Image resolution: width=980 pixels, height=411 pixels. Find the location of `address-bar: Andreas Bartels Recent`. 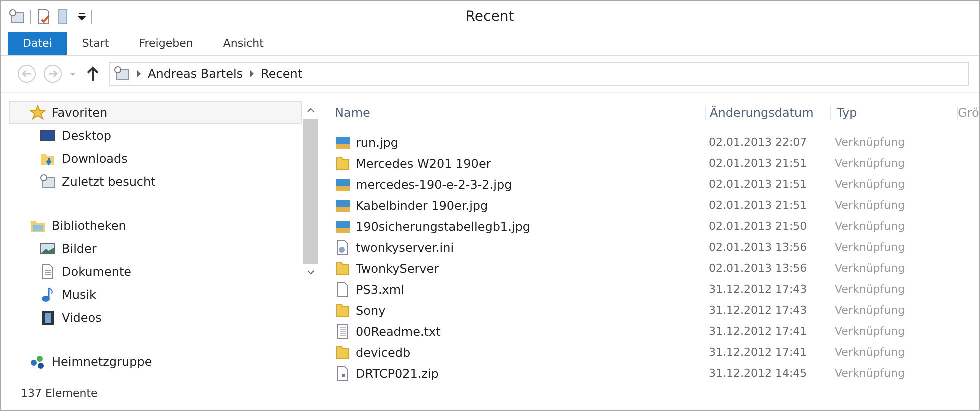

address-bar: Andreas Bartels Recent is located at coordinates (539, 74).